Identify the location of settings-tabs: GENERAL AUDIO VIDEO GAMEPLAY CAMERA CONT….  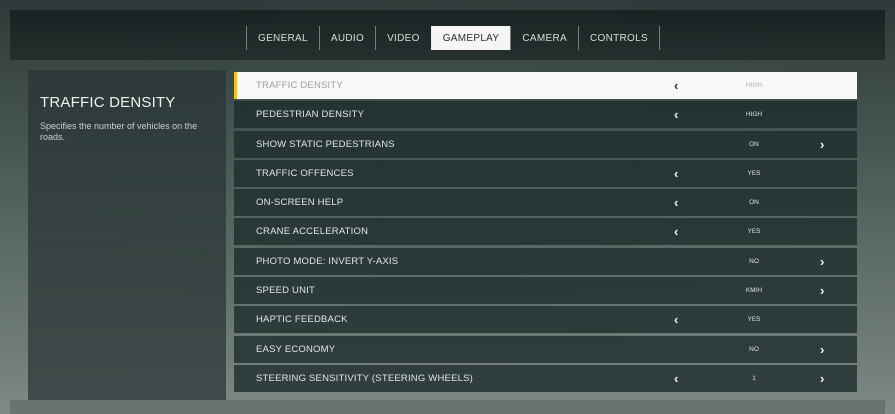
(453, 38).